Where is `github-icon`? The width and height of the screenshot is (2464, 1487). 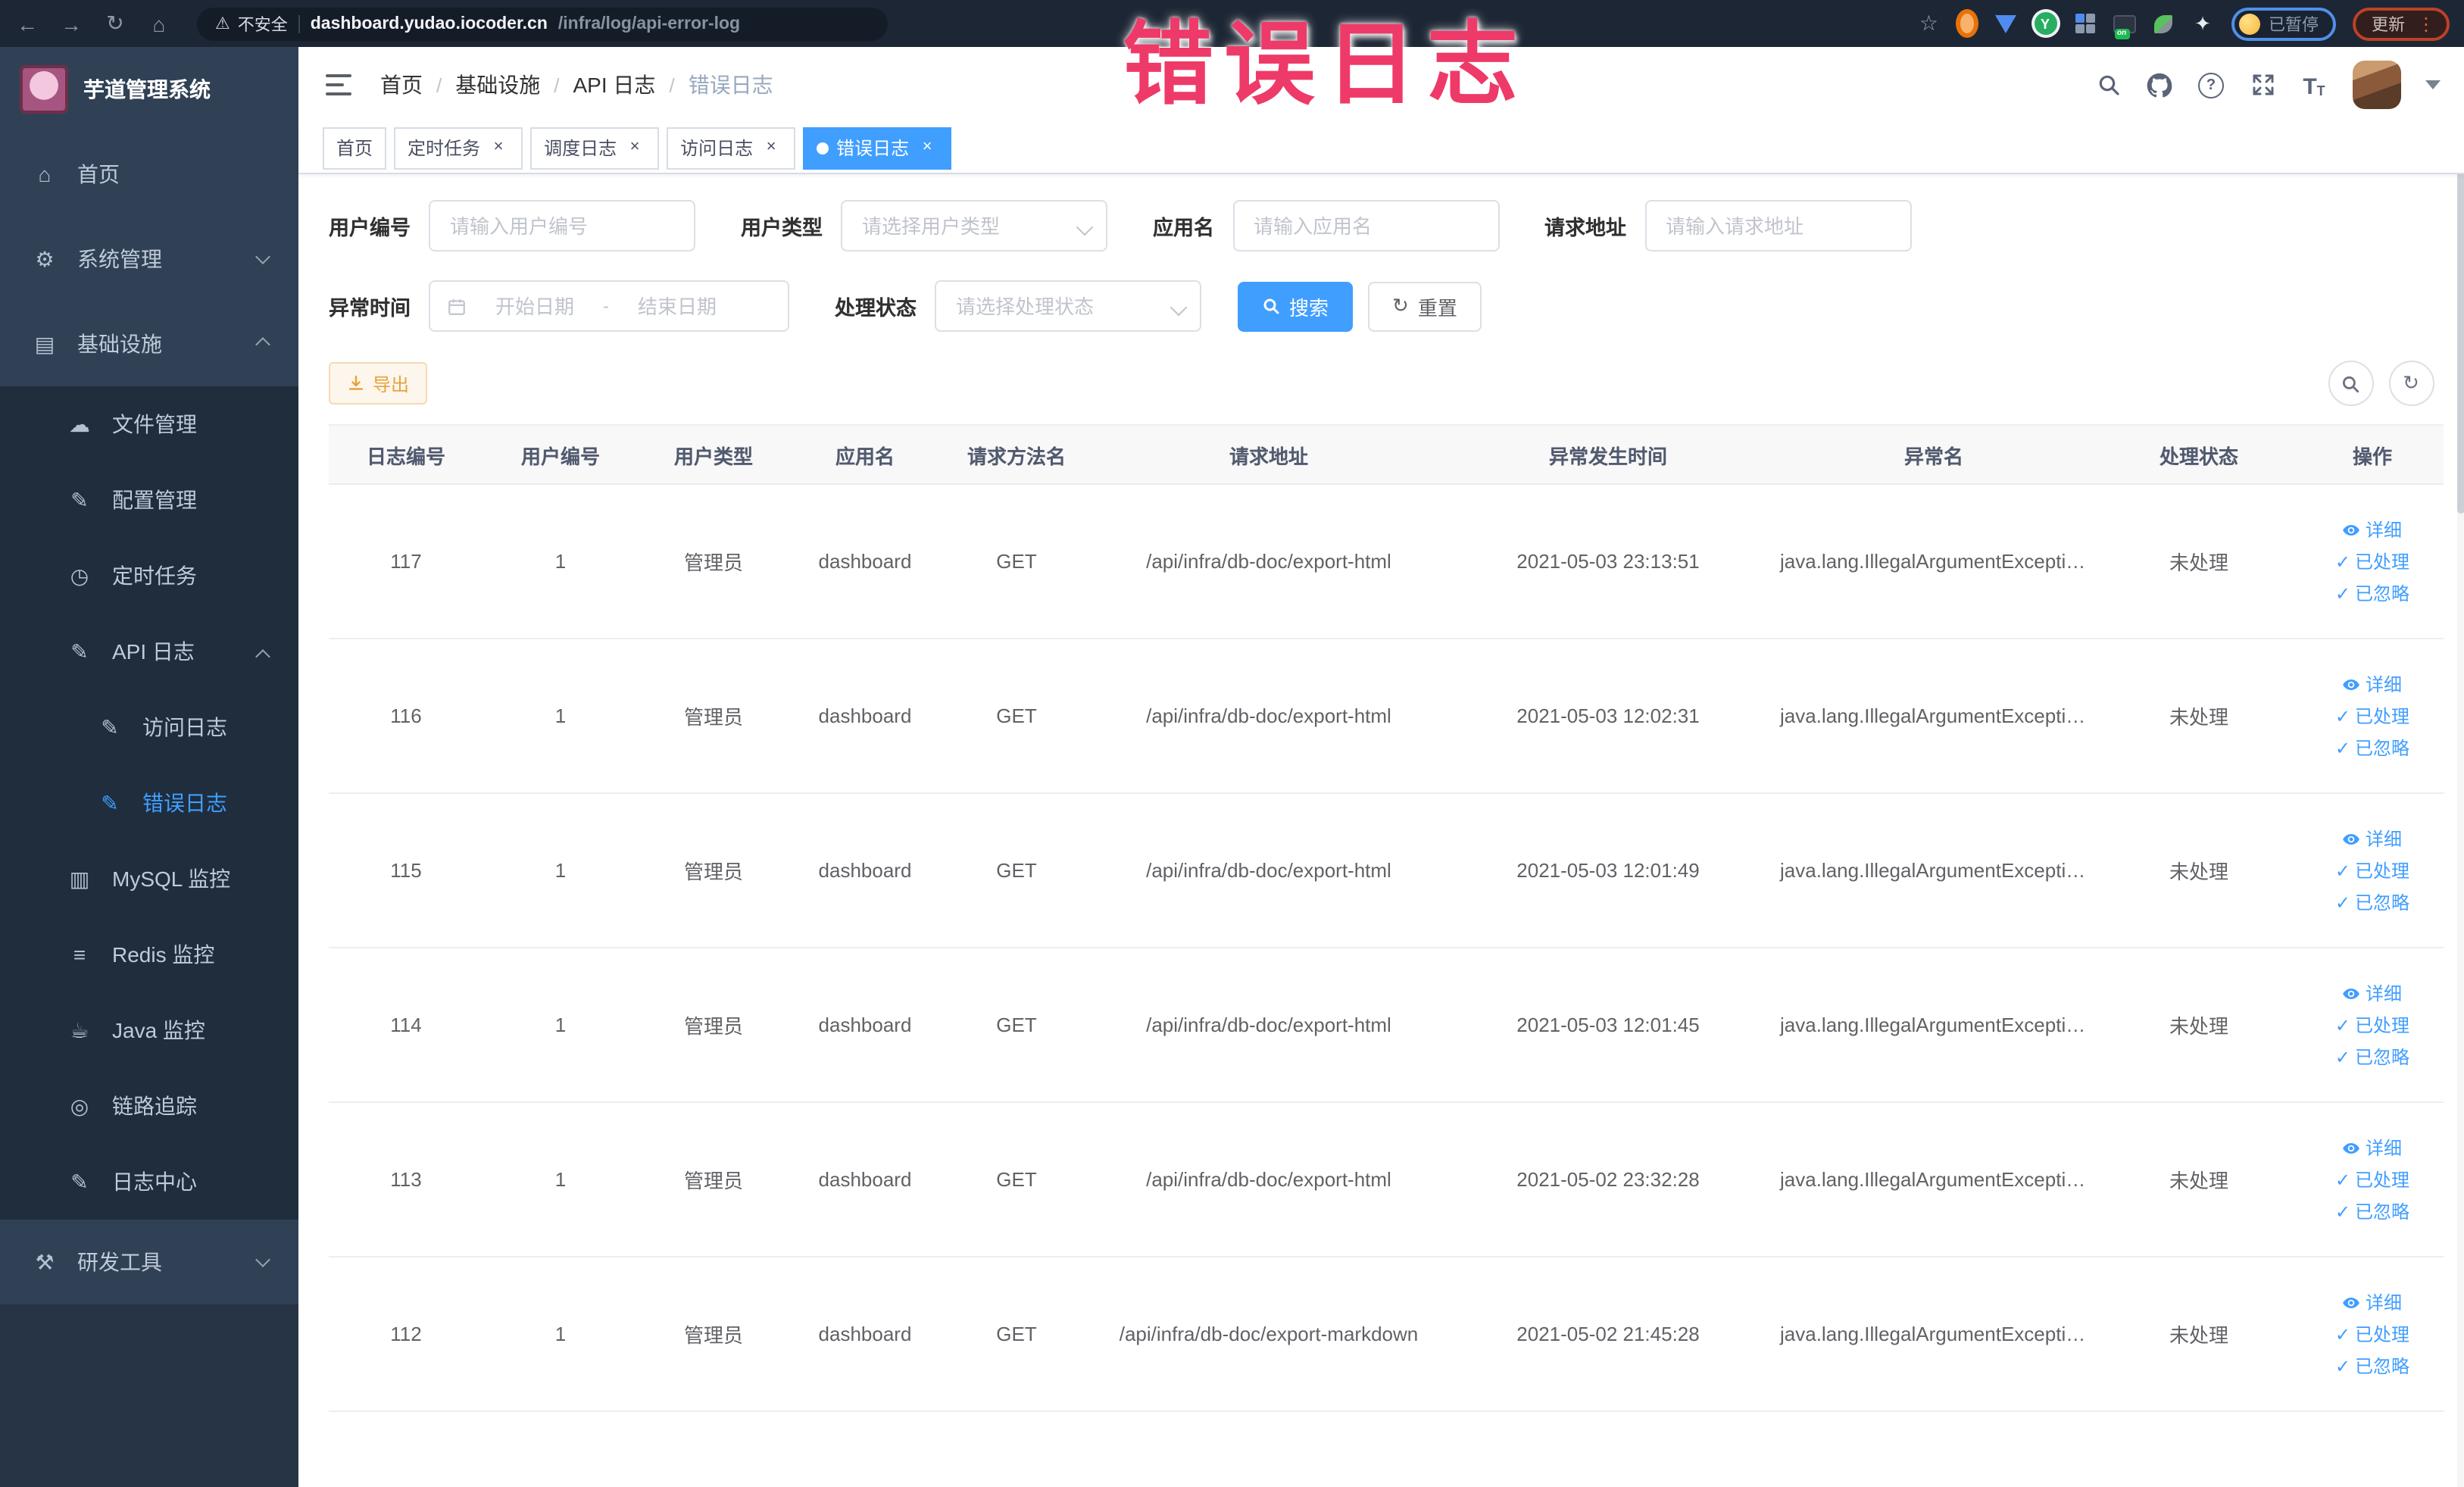
github-icon is located at coordinates (2159, 84).